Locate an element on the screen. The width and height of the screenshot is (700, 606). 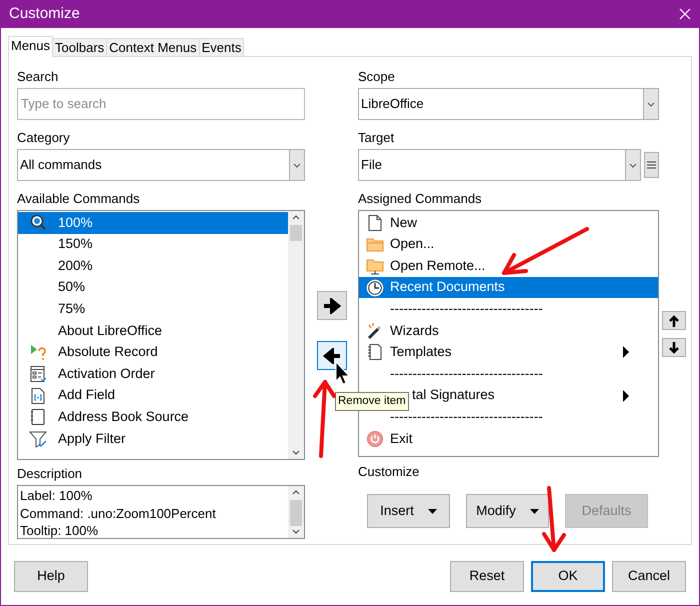
description-line: Tooltip: 100% is located at coordinates (60, 530).